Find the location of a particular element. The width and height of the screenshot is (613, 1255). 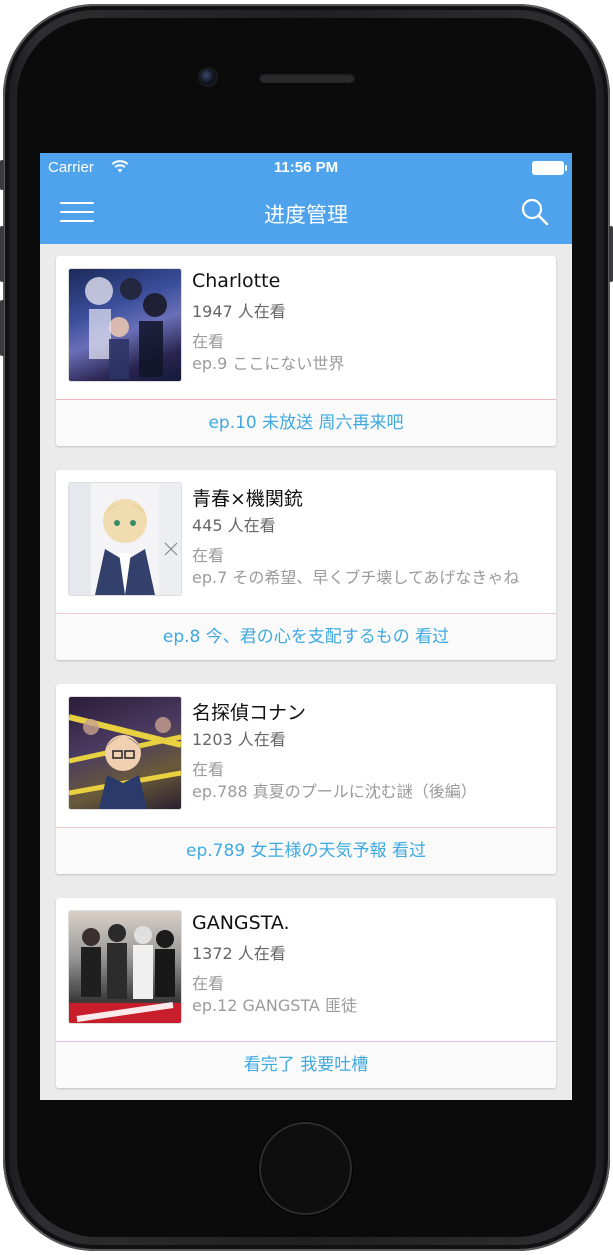

search-icon is located at coordinates (535, 212).